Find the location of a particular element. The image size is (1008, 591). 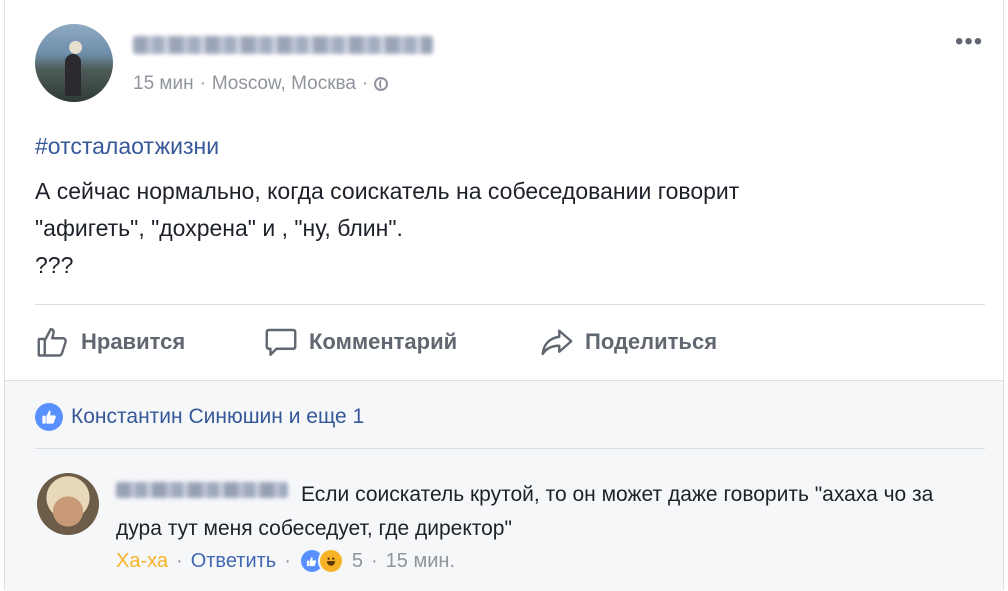

thumb-up-icon is located at coordinates (53, 342).